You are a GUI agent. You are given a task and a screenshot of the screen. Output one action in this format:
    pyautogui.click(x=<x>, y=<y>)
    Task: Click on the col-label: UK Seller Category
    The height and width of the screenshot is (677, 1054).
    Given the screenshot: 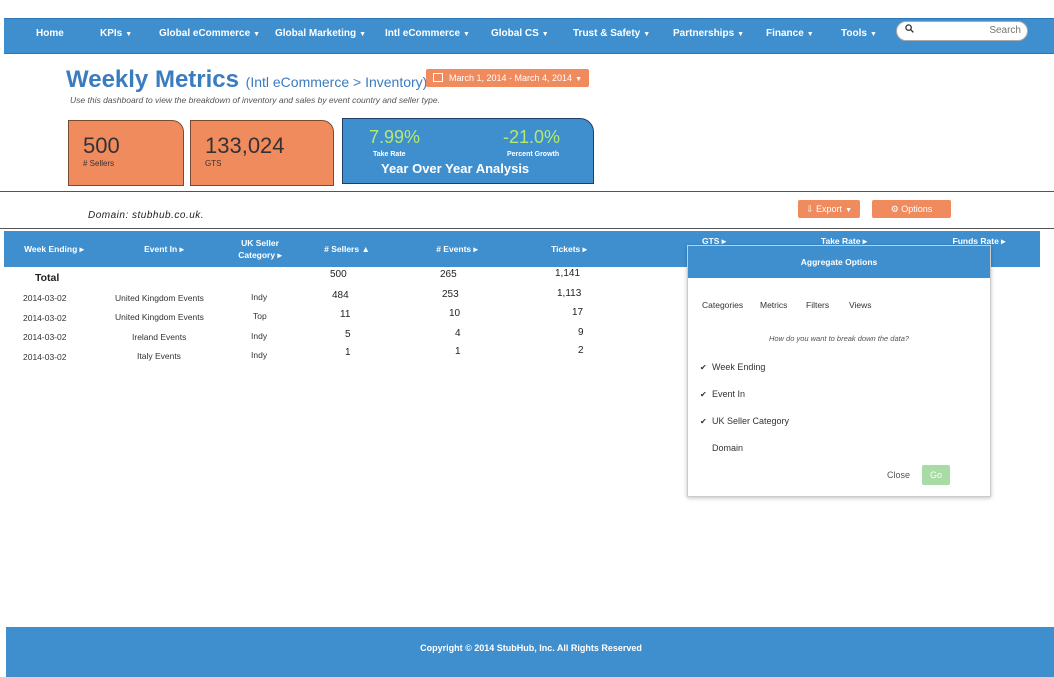 What is the action you would take?
    pyautogui.click(x=258, y=249)
    